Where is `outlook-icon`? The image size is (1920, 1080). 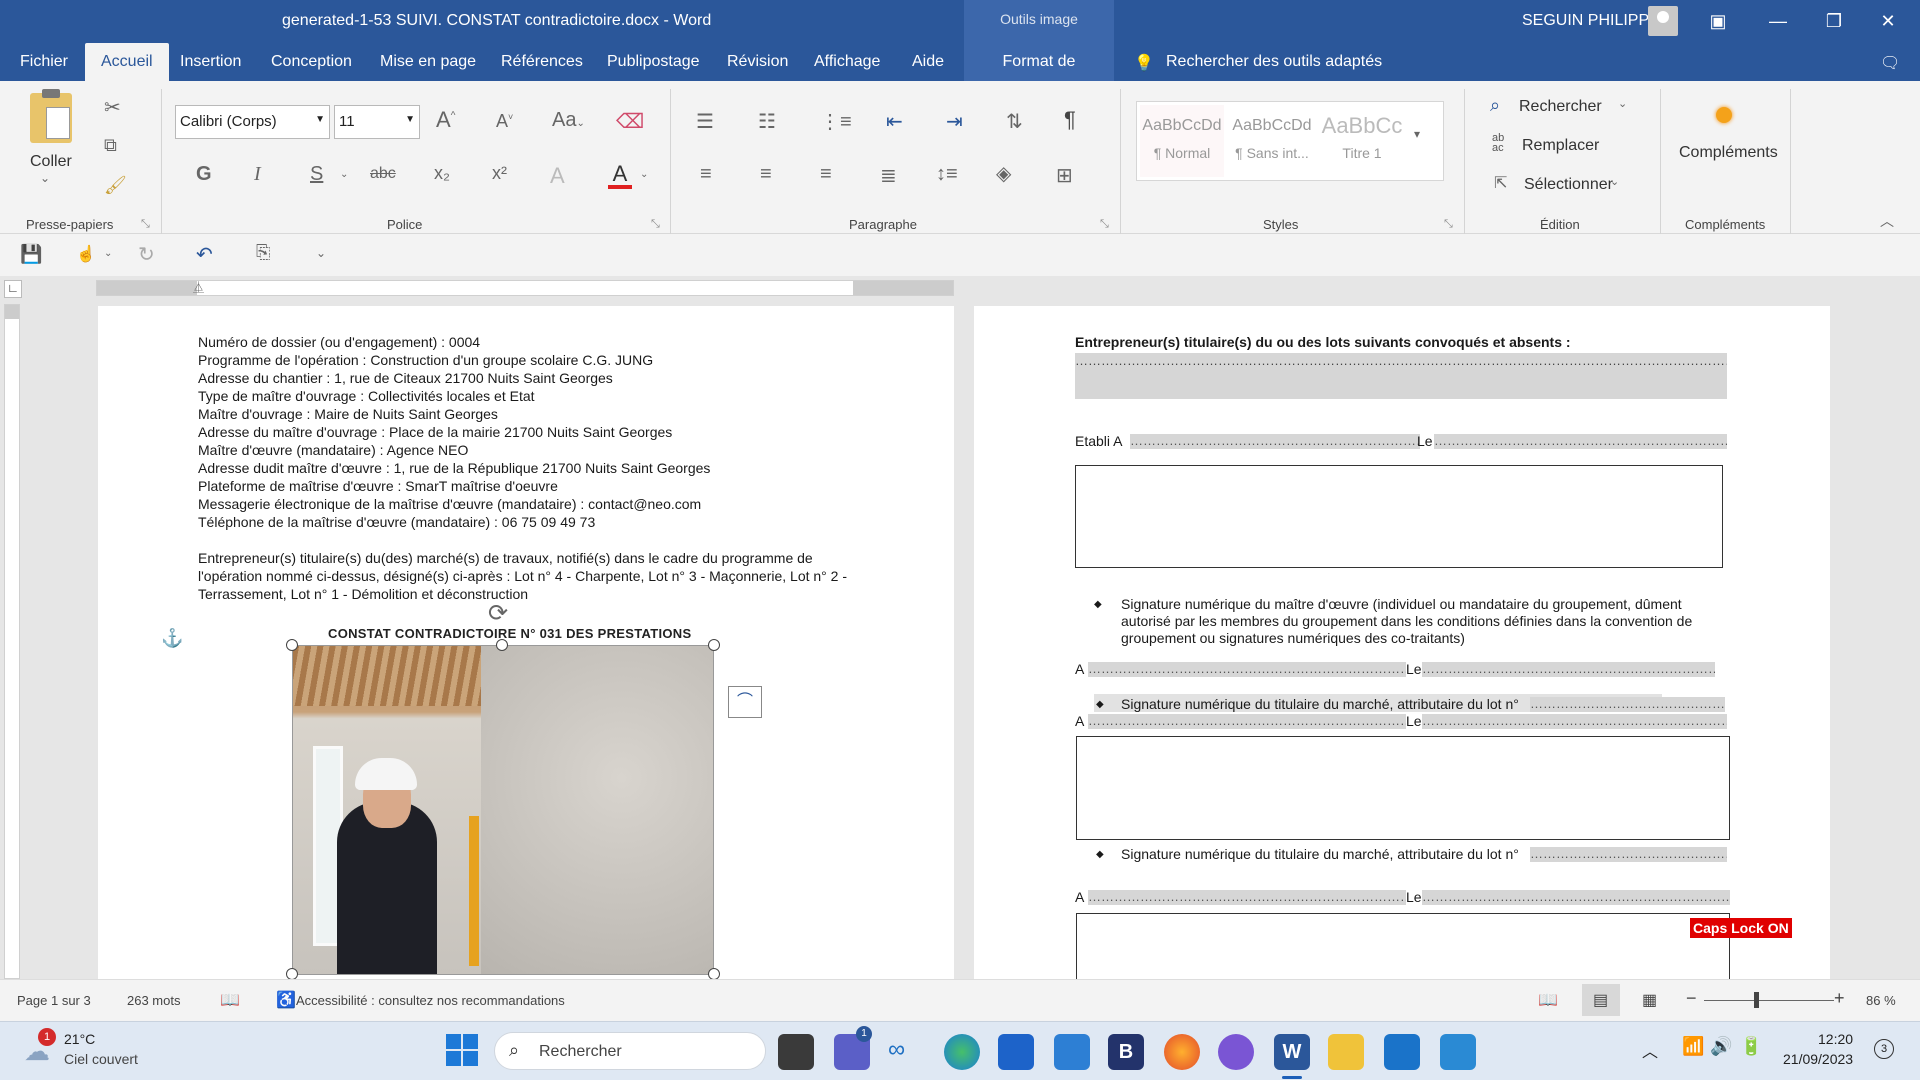
outlook-icon is located at coordinates (1402, 1052).